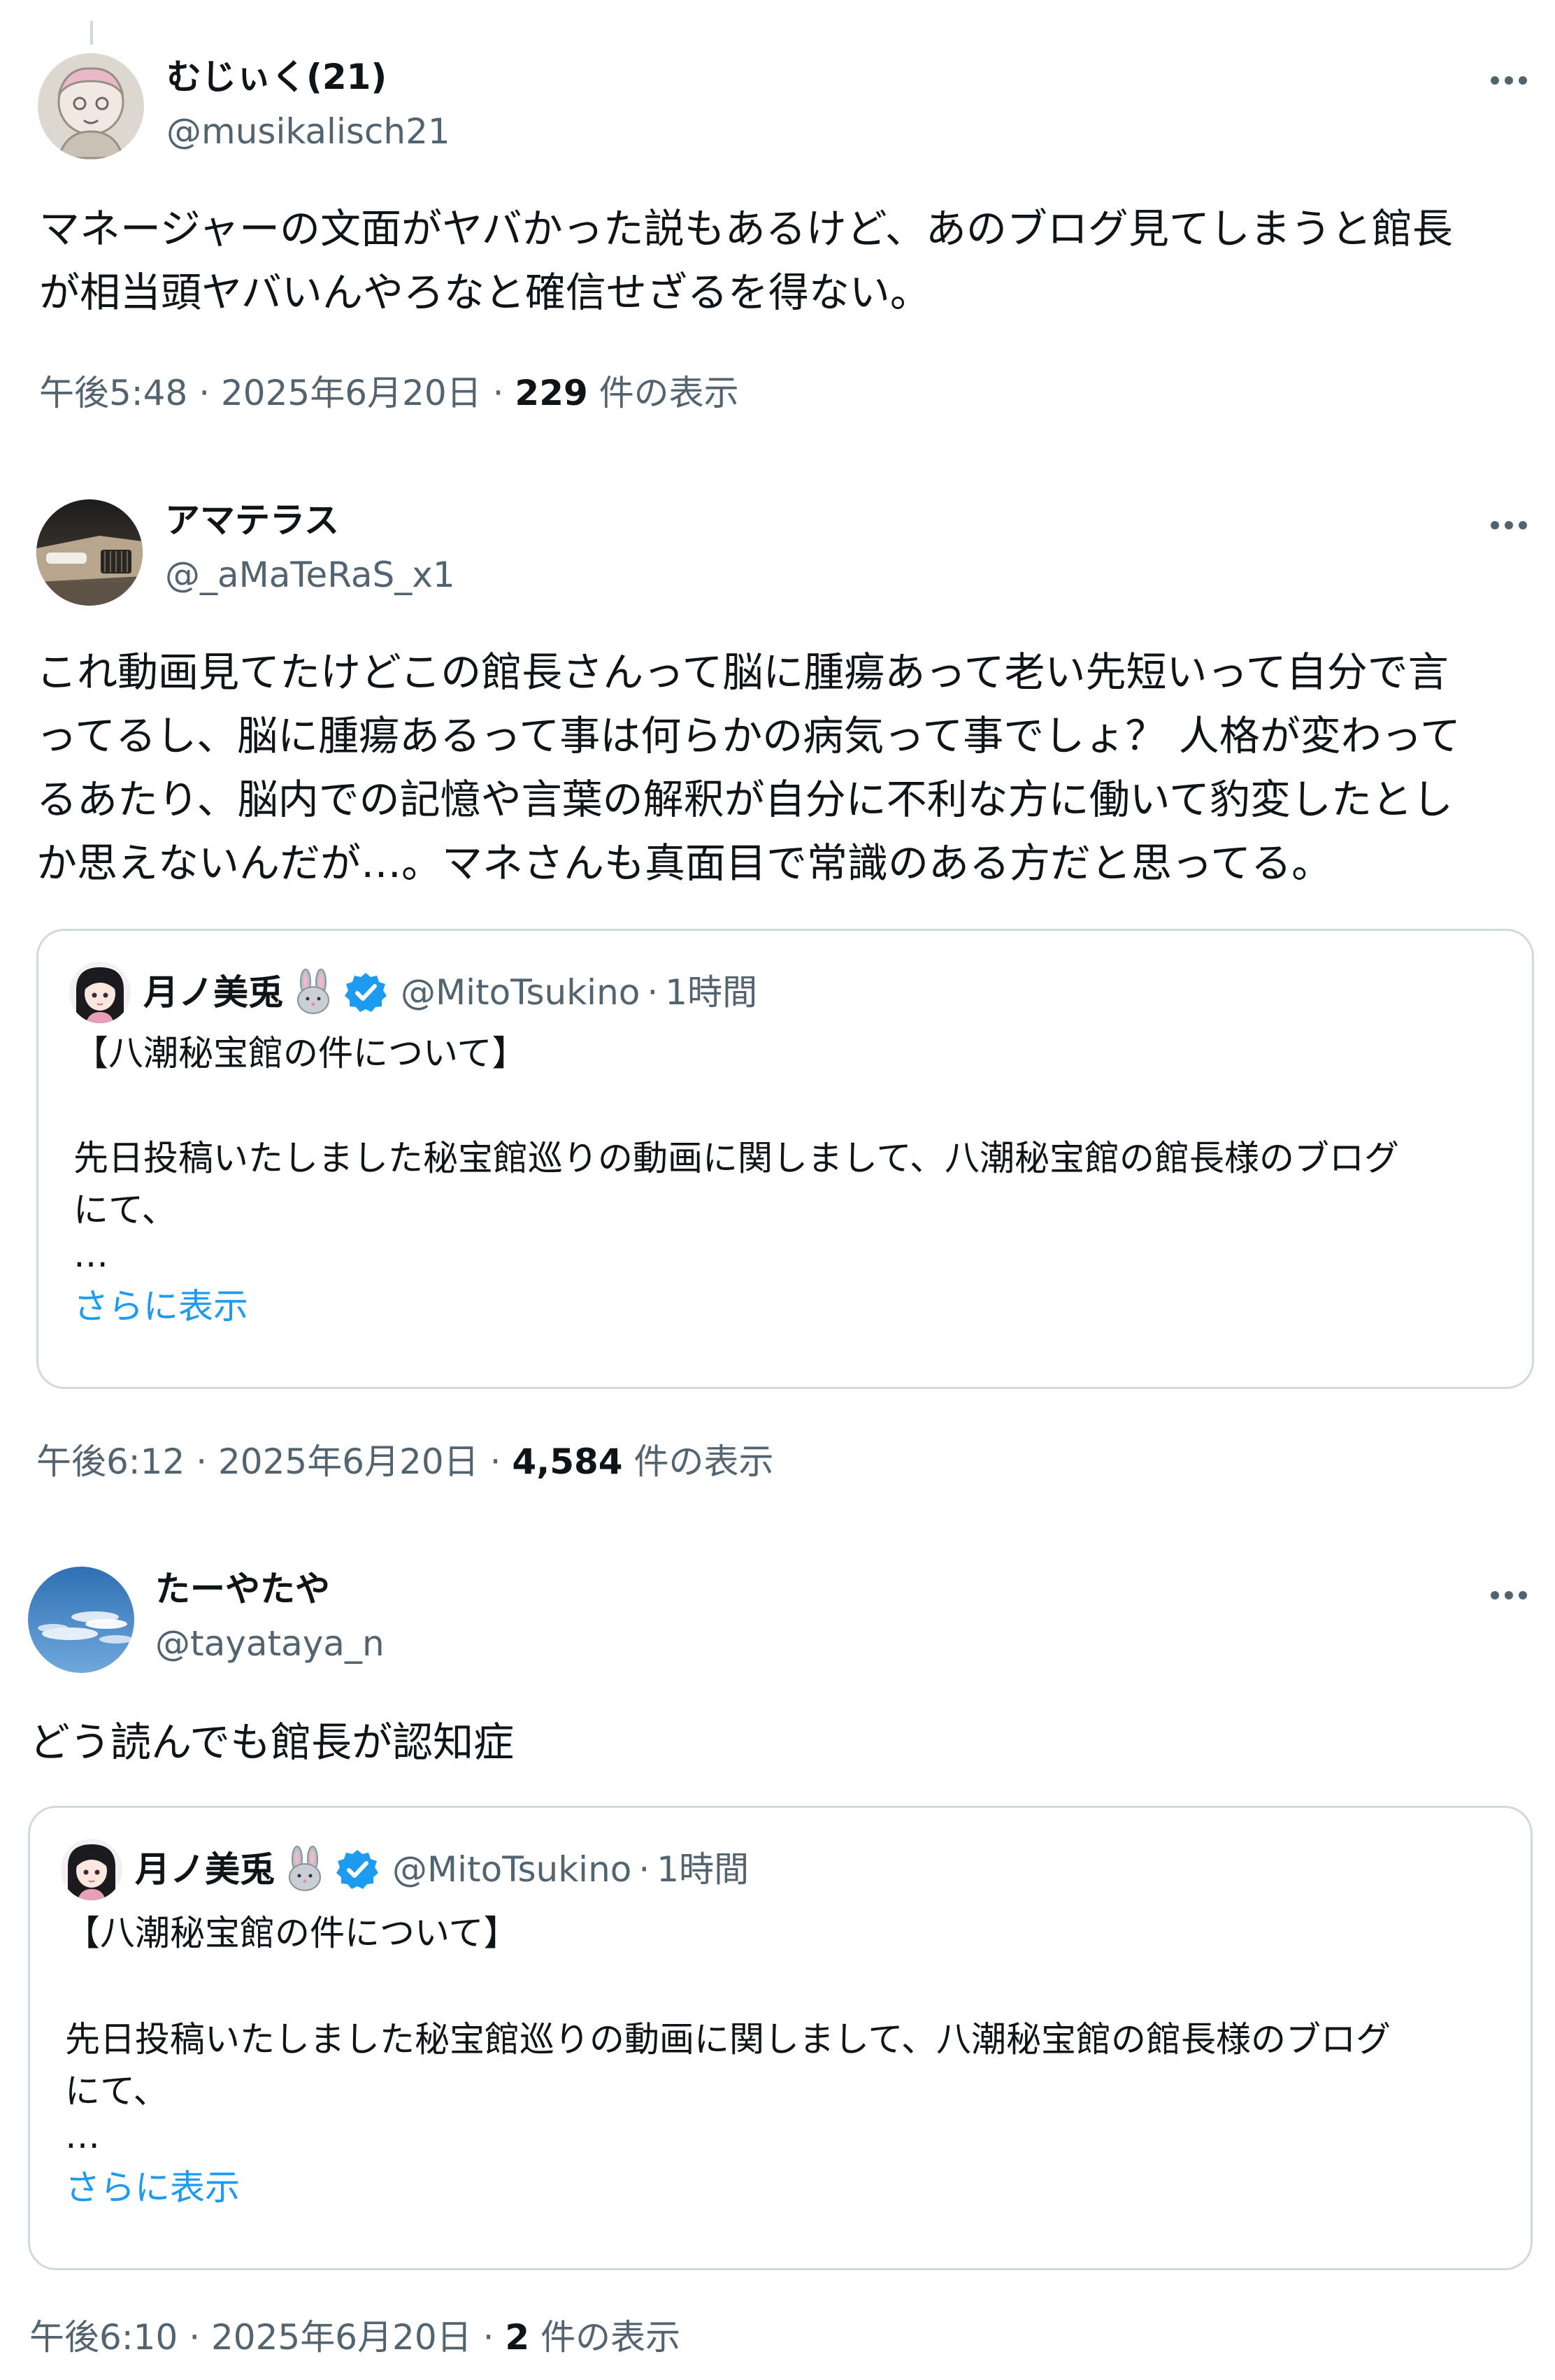 The width and height of the screenshot is (1555, 2380). What do you see at coordinates (485, 292) in the screenshot?
I see `post-body-line: が相当頭ヤバいんやろなと確信せざるを得ない。` at bounding box center [485, 292].